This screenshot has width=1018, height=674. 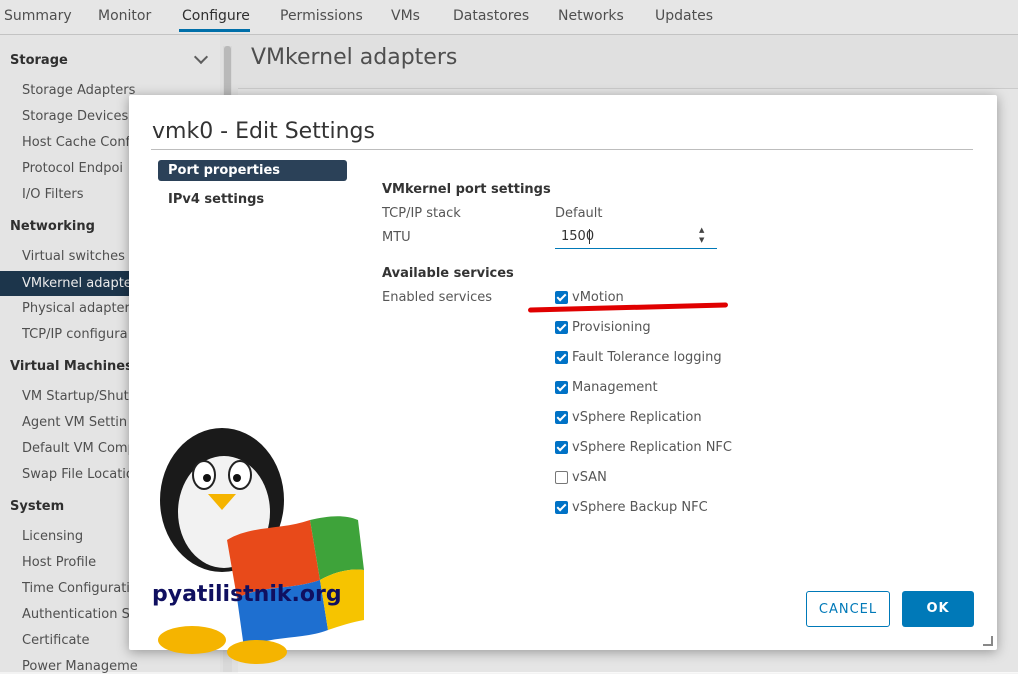 I want to click on tcpip-stack-label: TCP/IP stack, so click(x=421, y=213).